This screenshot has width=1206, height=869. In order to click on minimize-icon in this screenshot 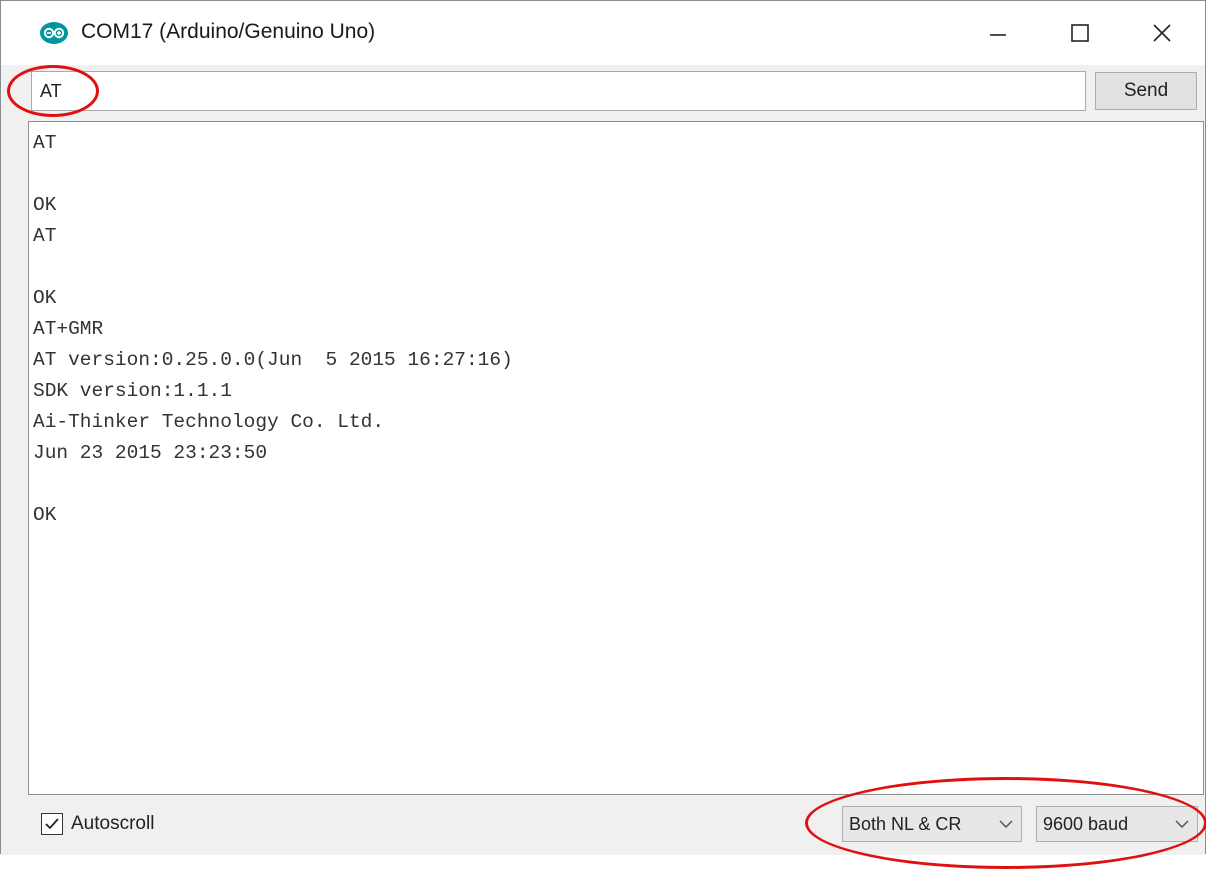, I will do `click(998, 35)`.